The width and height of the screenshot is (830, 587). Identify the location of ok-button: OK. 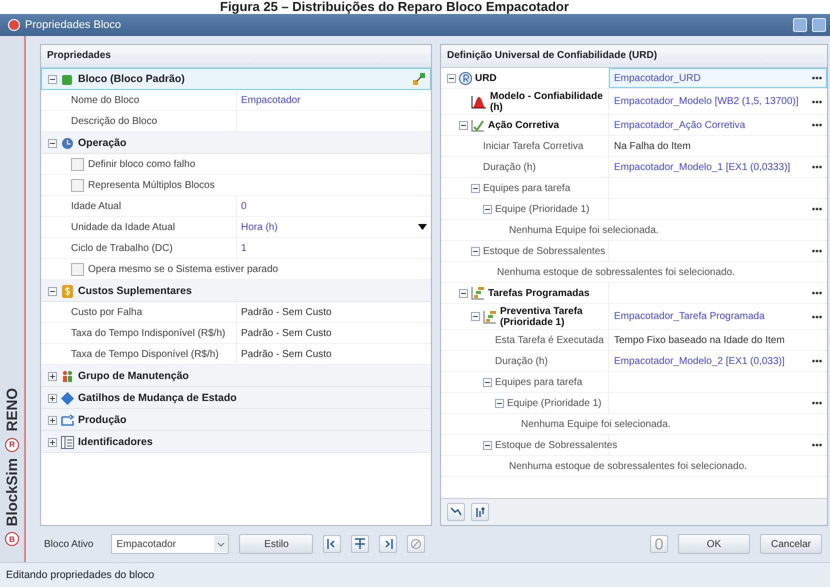
(714, 544).